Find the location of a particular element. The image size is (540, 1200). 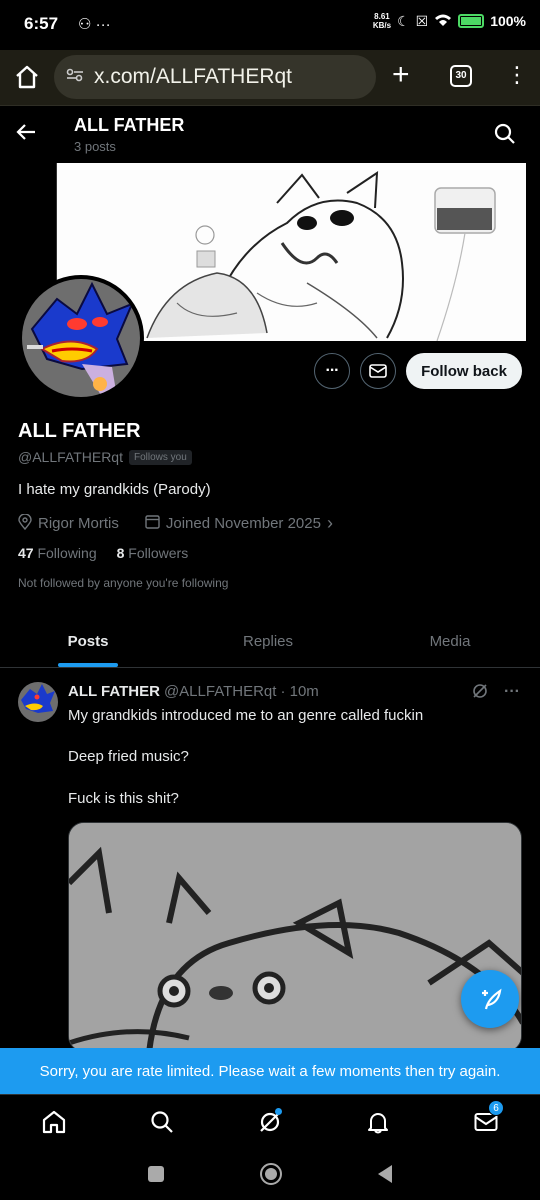

post-text-line: Fuck is this shit? is located at coordinates (123, 798).